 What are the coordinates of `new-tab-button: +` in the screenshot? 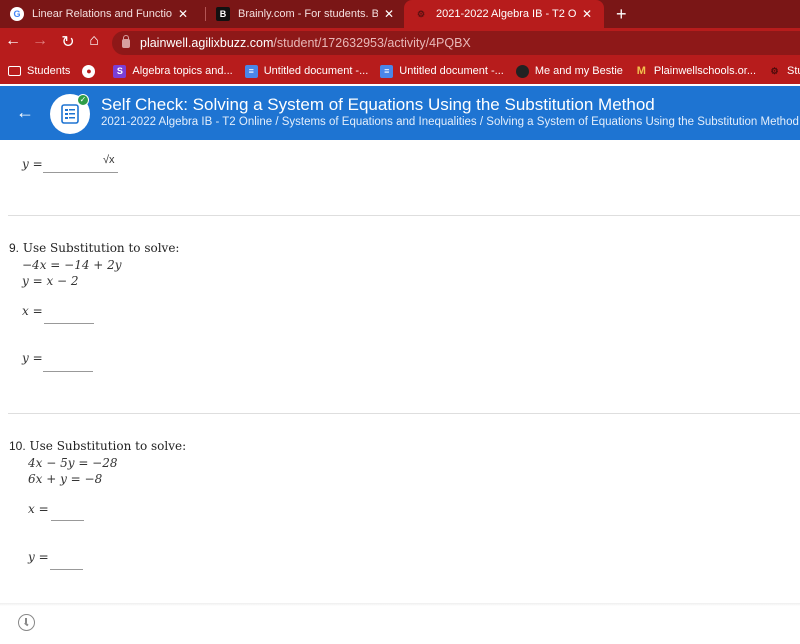 It's located at (621, 14).